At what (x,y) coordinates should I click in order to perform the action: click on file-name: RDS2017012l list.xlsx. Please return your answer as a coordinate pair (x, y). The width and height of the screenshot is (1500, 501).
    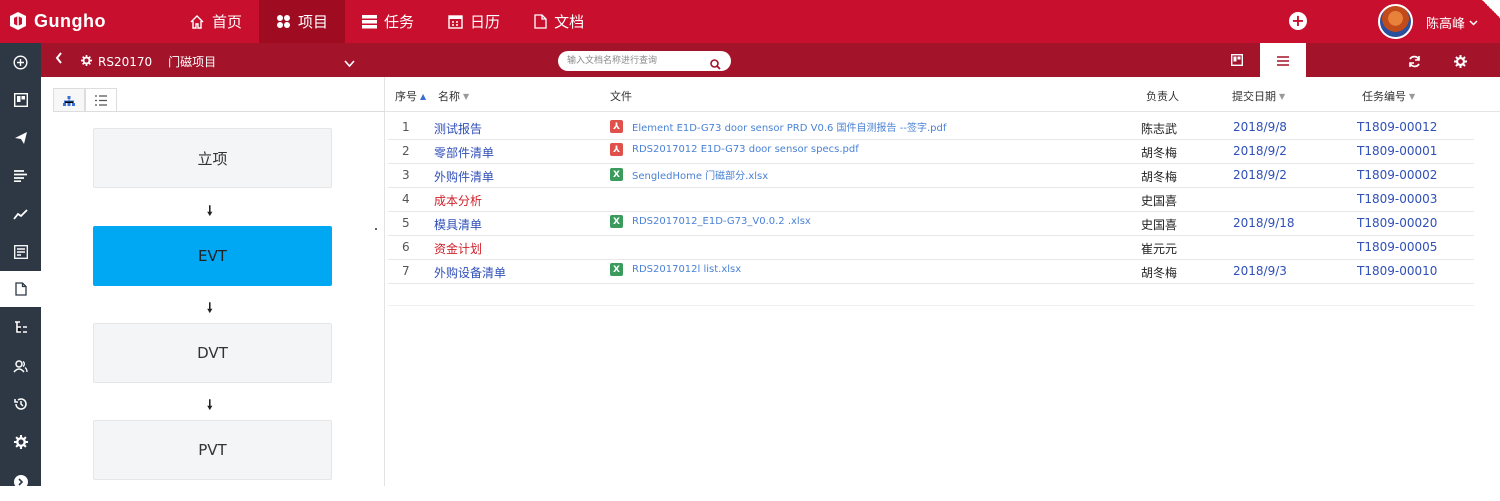
    Looking at the image, I should click on (687, 269).